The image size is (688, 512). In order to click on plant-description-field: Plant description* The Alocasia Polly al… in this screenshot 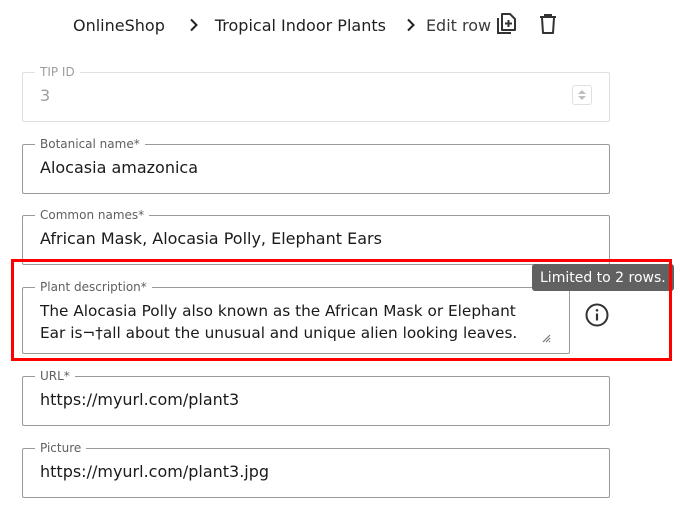, I will do `click(296, 317)`.